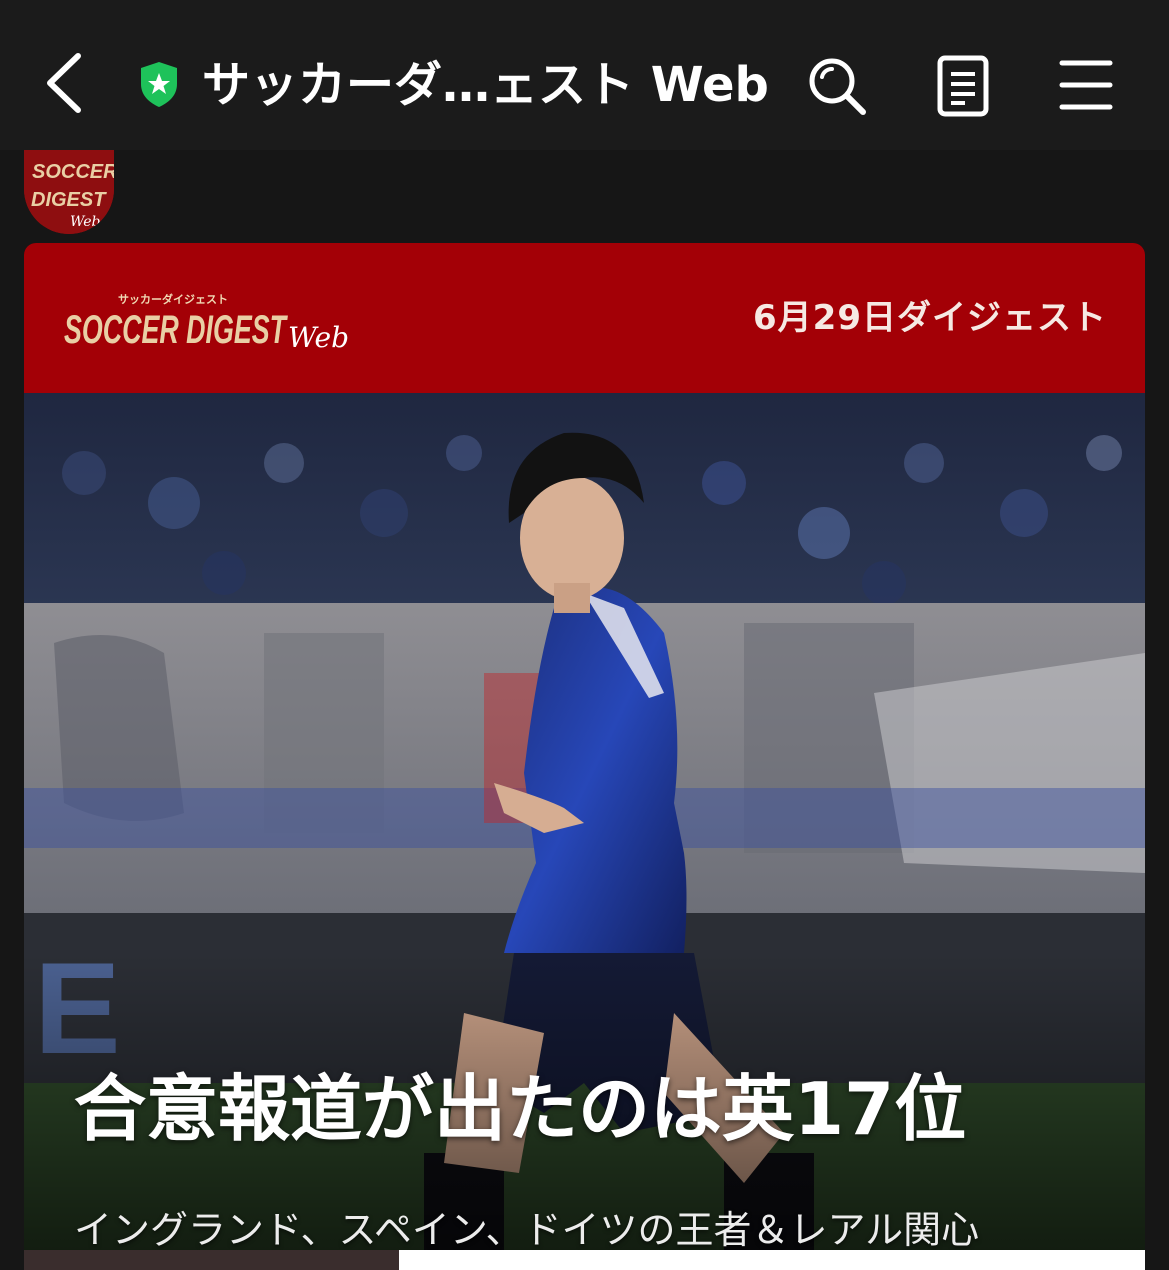 The width and height of the screenshot is (1169, 1270). I want to click on menu-button, so click(1089, 86).